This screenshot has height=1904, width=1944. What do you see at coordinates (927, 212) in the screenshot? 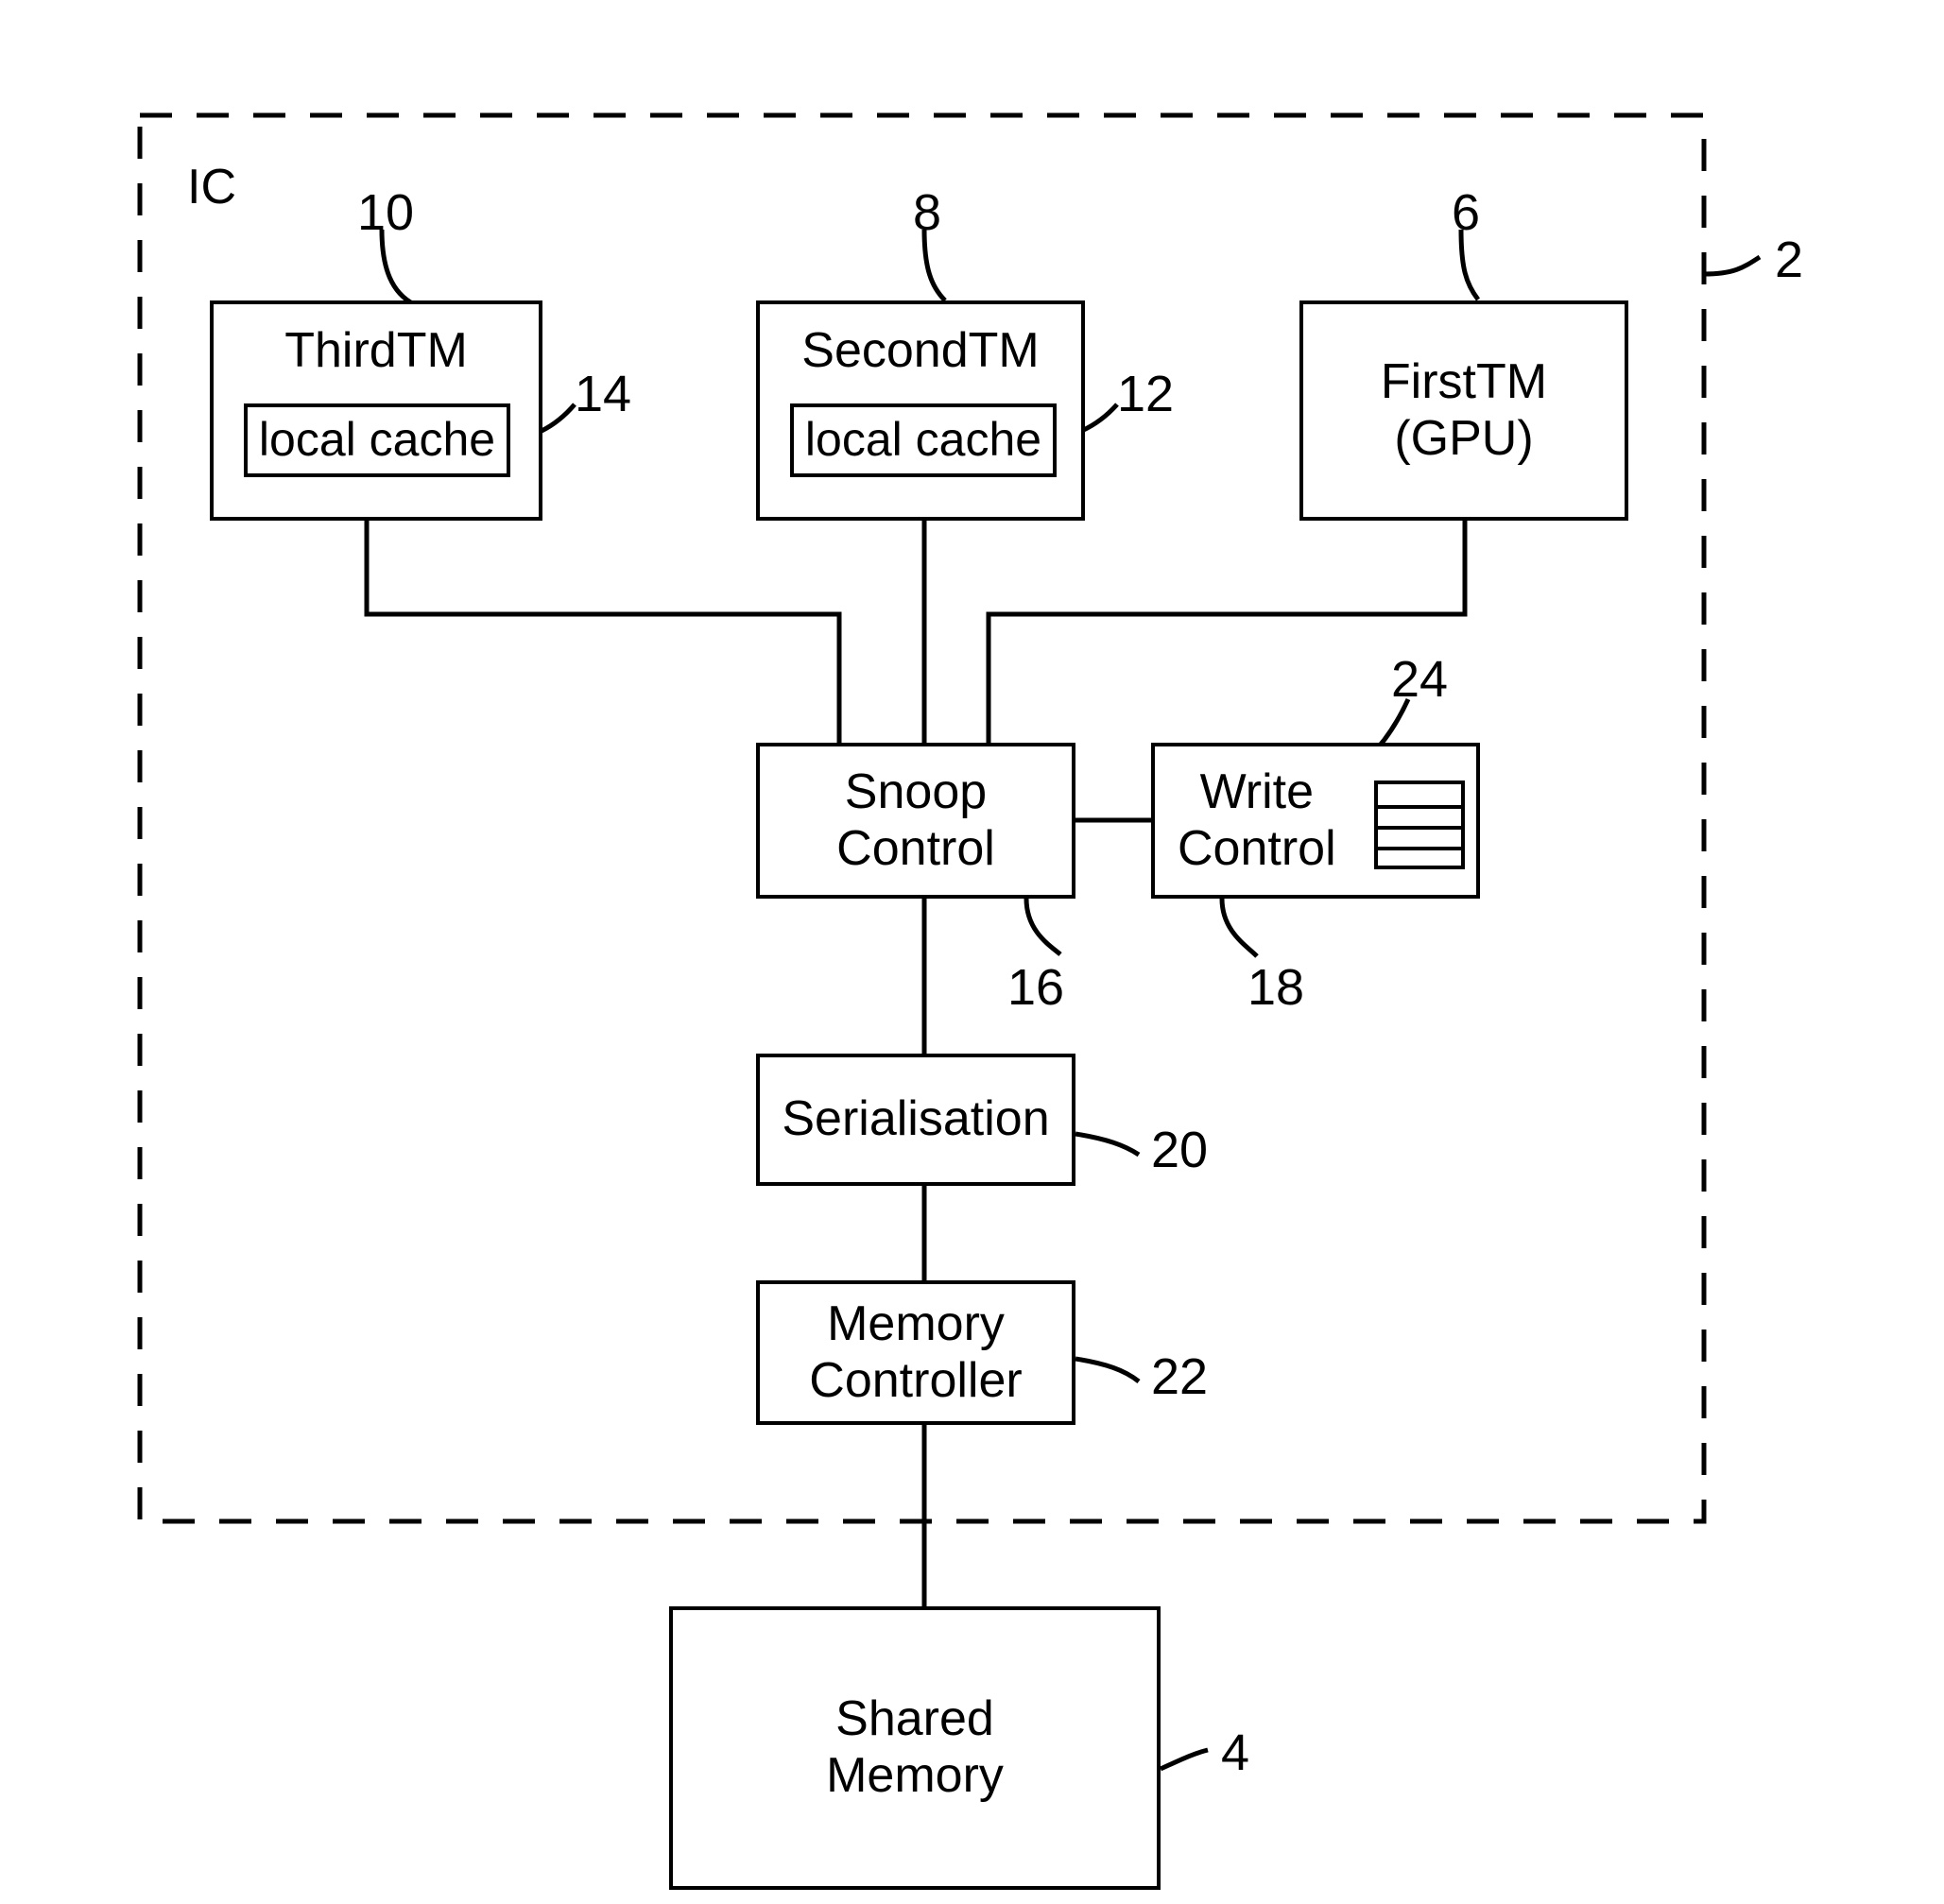
I see `ref-8: 8` at bounding box center [927, 212].